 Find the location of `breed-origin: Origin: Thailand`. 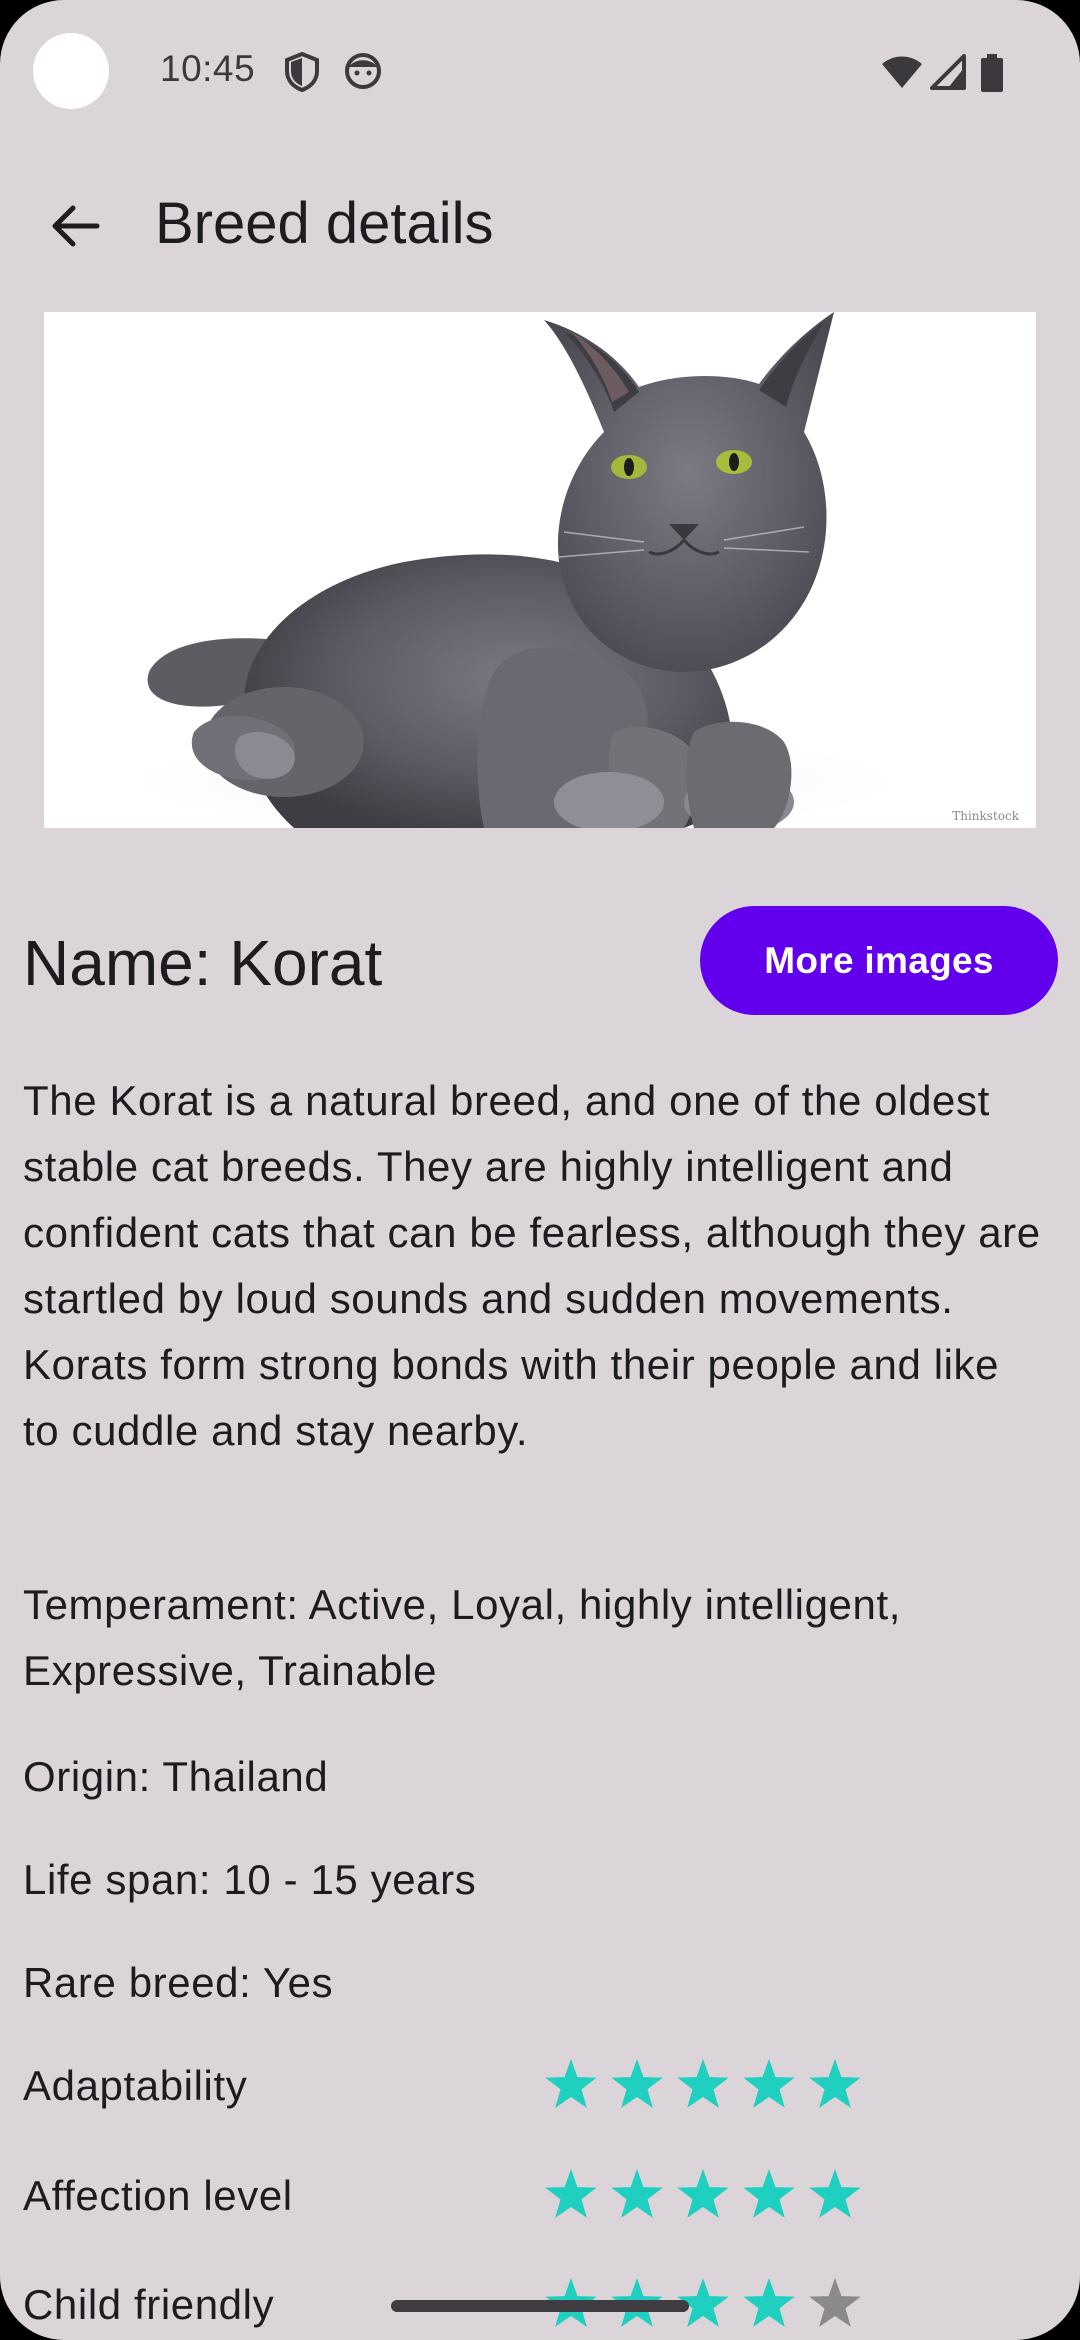

breed-origin: Origin: Thailand is located at coordinates (176, 1776).